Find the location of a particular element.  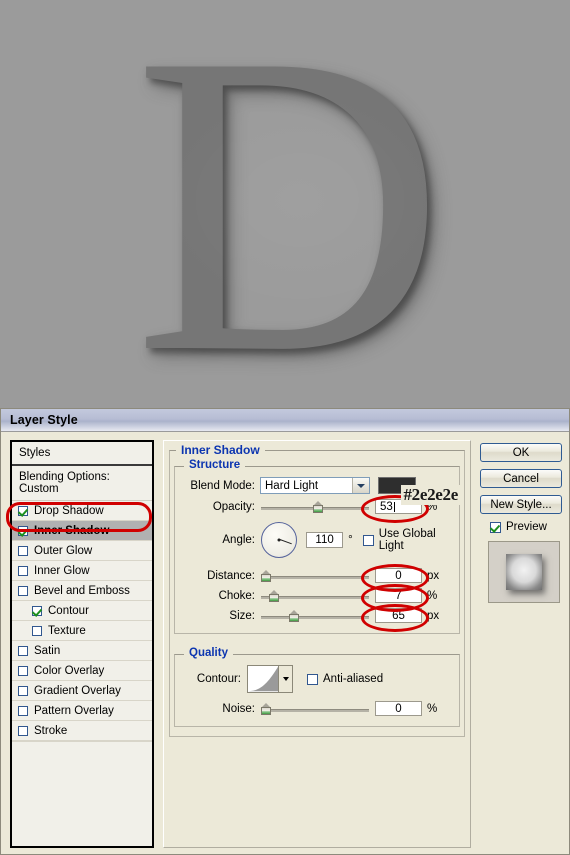

angle-label: Angle: is located at coordinates (238, 540).